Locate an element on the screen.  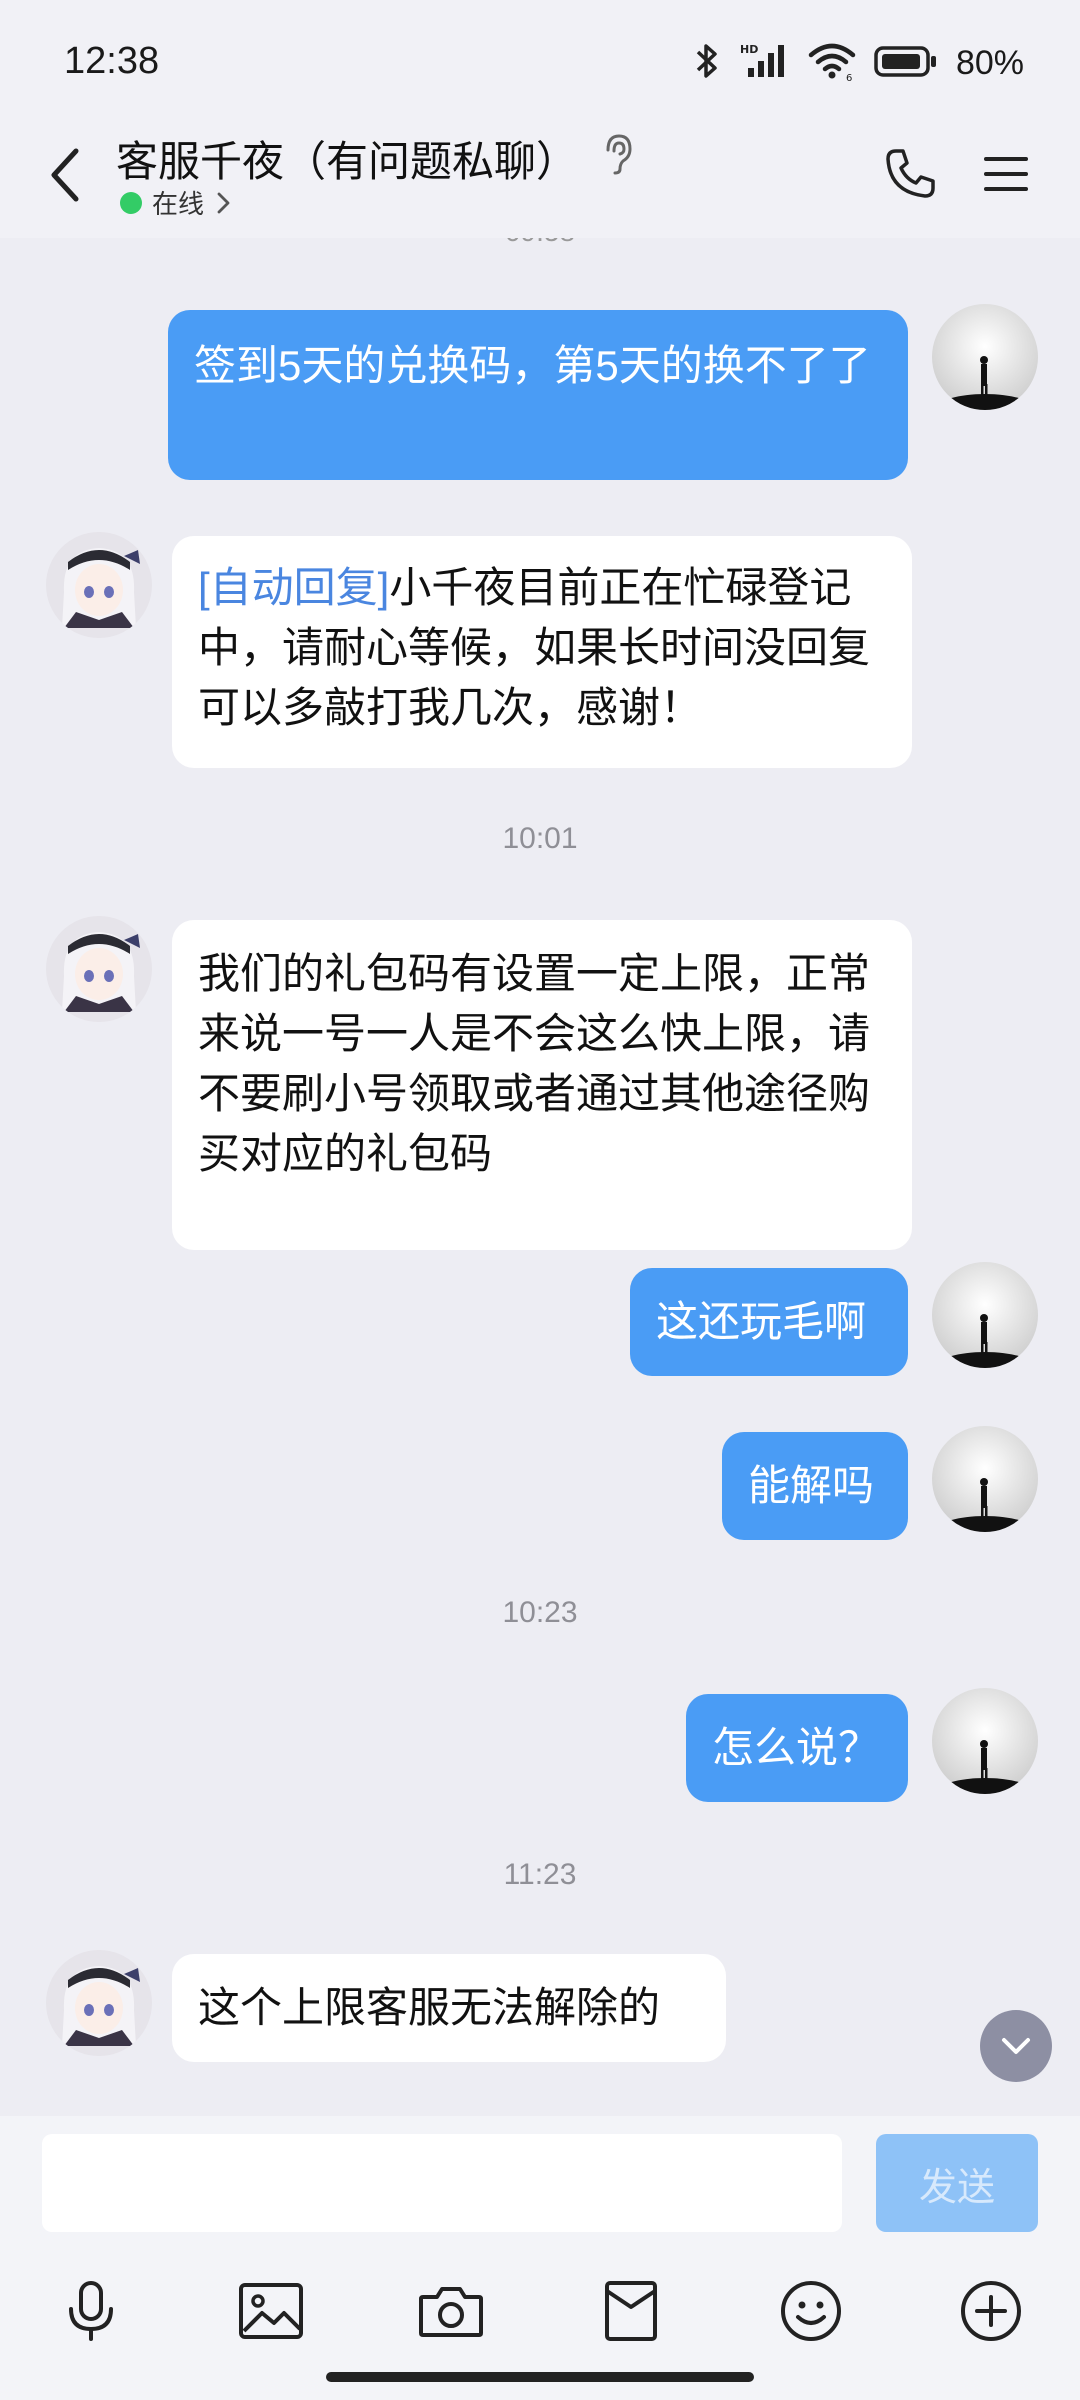
red-packet-icon is located at coordinates (631, 2311).